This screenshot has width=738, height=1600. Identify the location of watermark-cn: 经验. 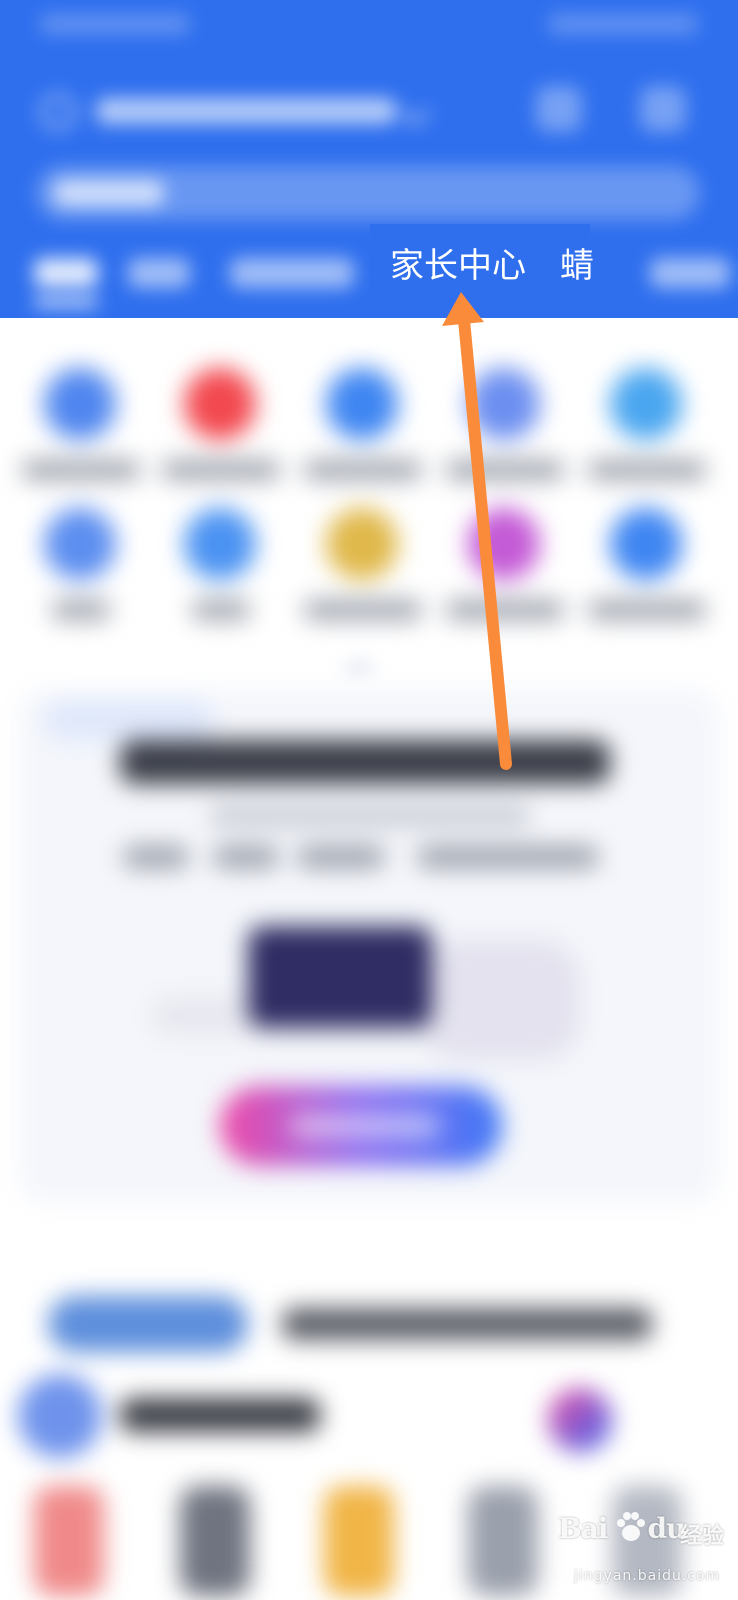
(702, 1536).